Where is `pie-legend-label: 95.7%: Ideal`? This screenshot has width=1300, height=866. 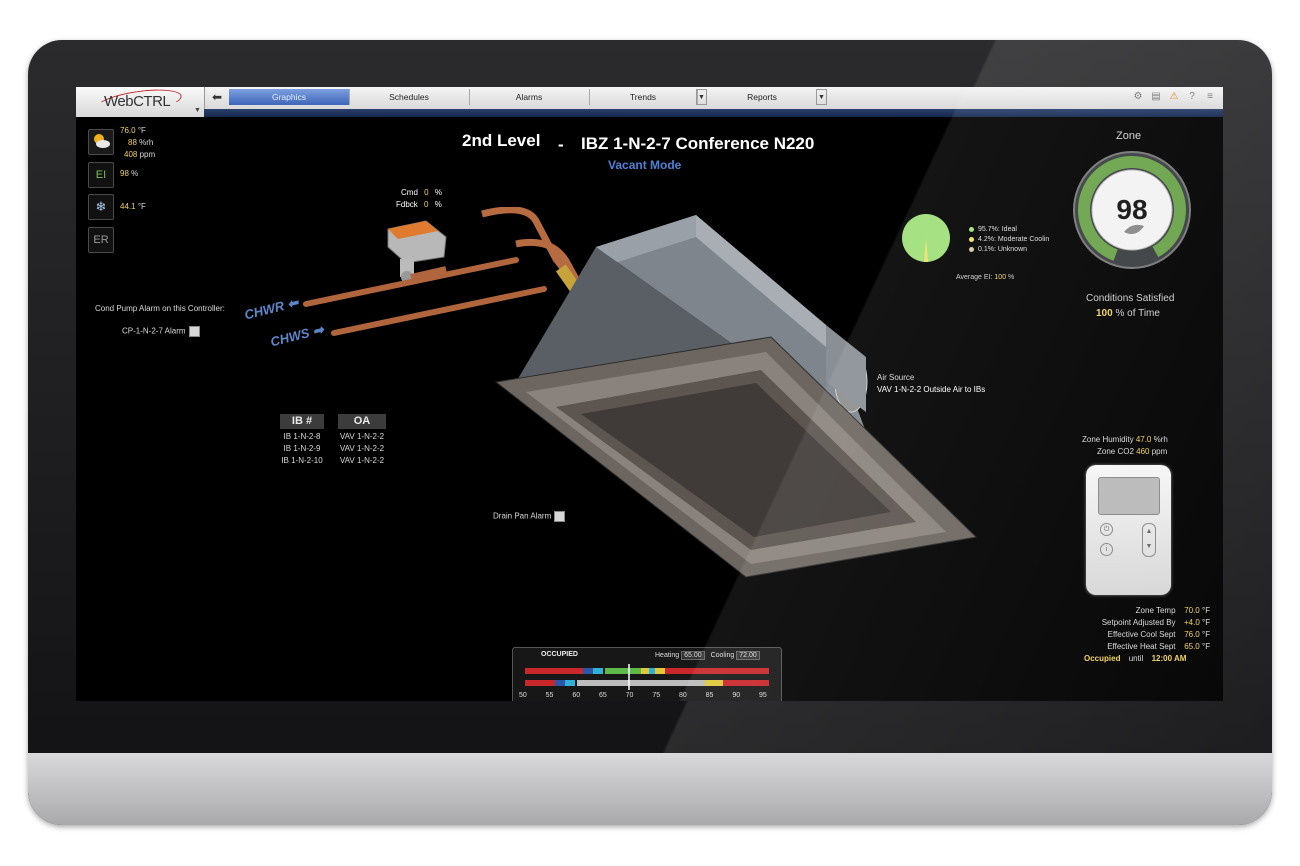 pie-legend-label: 95.7%: Ideal is located at coordinates (997, 229).